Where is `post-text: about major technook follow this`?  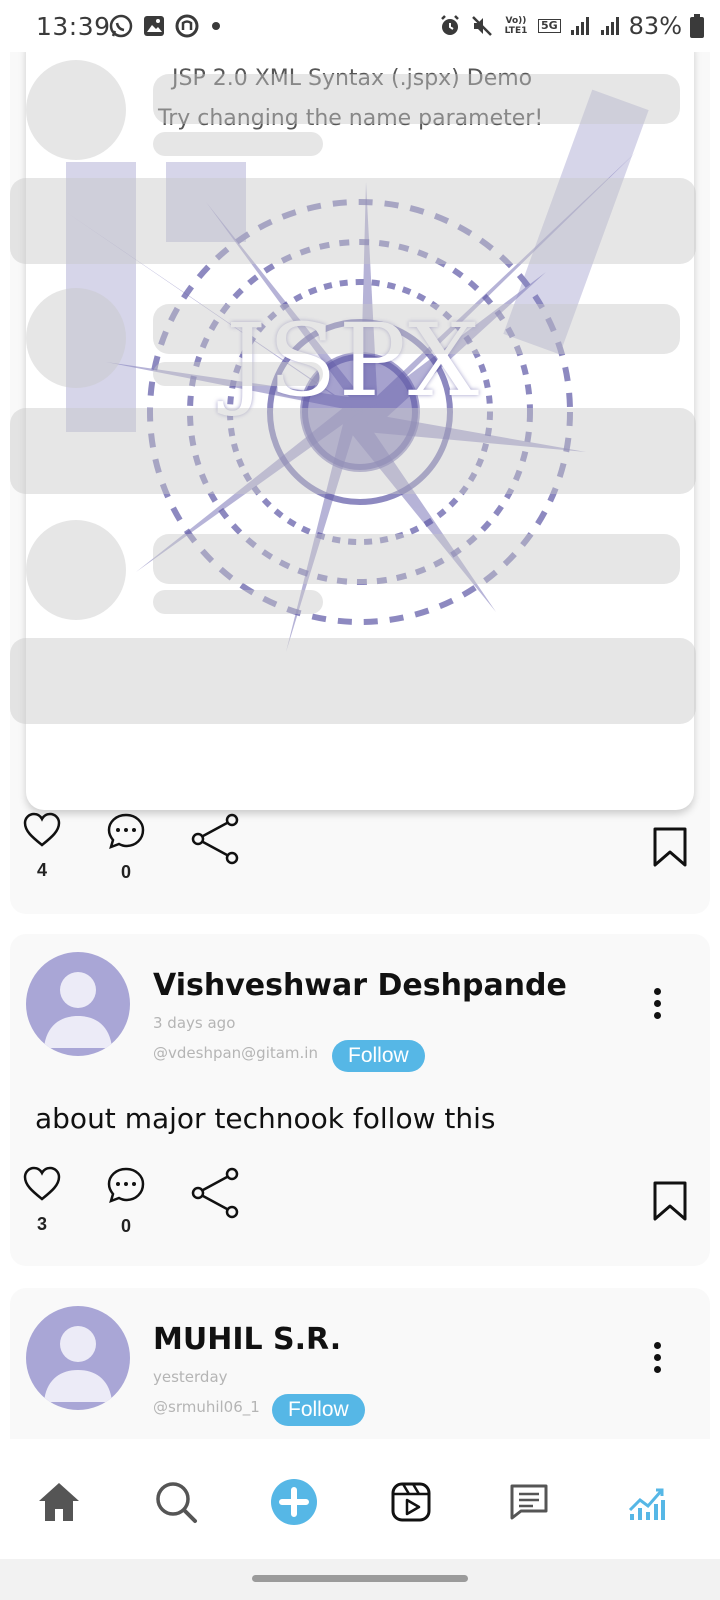 post-text: about major technook follow this is located at coordinates (265, 1118).